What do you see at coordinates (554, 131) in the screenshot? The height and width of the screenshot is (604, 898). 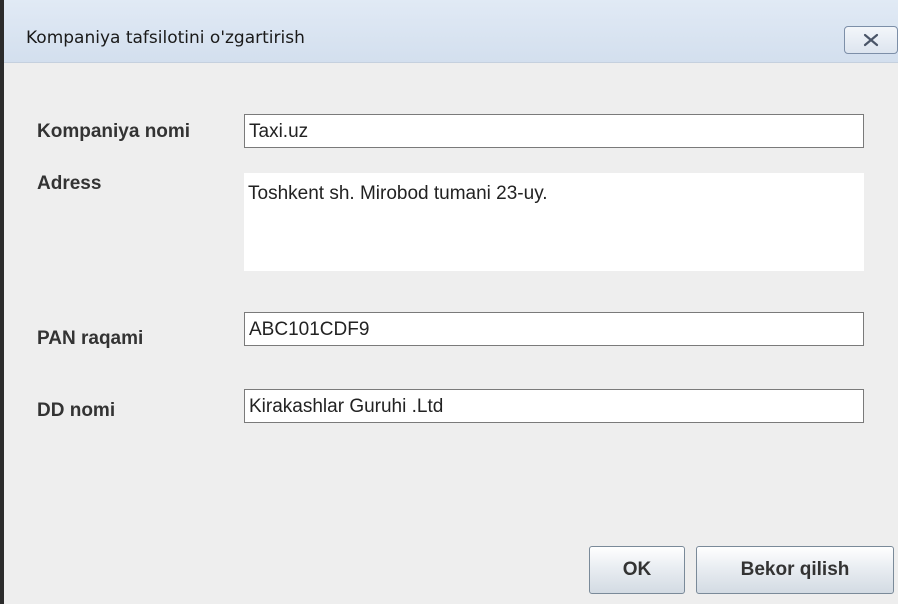 I see `company-name-field: Taxi.uz` at bounding box center [554, 131].